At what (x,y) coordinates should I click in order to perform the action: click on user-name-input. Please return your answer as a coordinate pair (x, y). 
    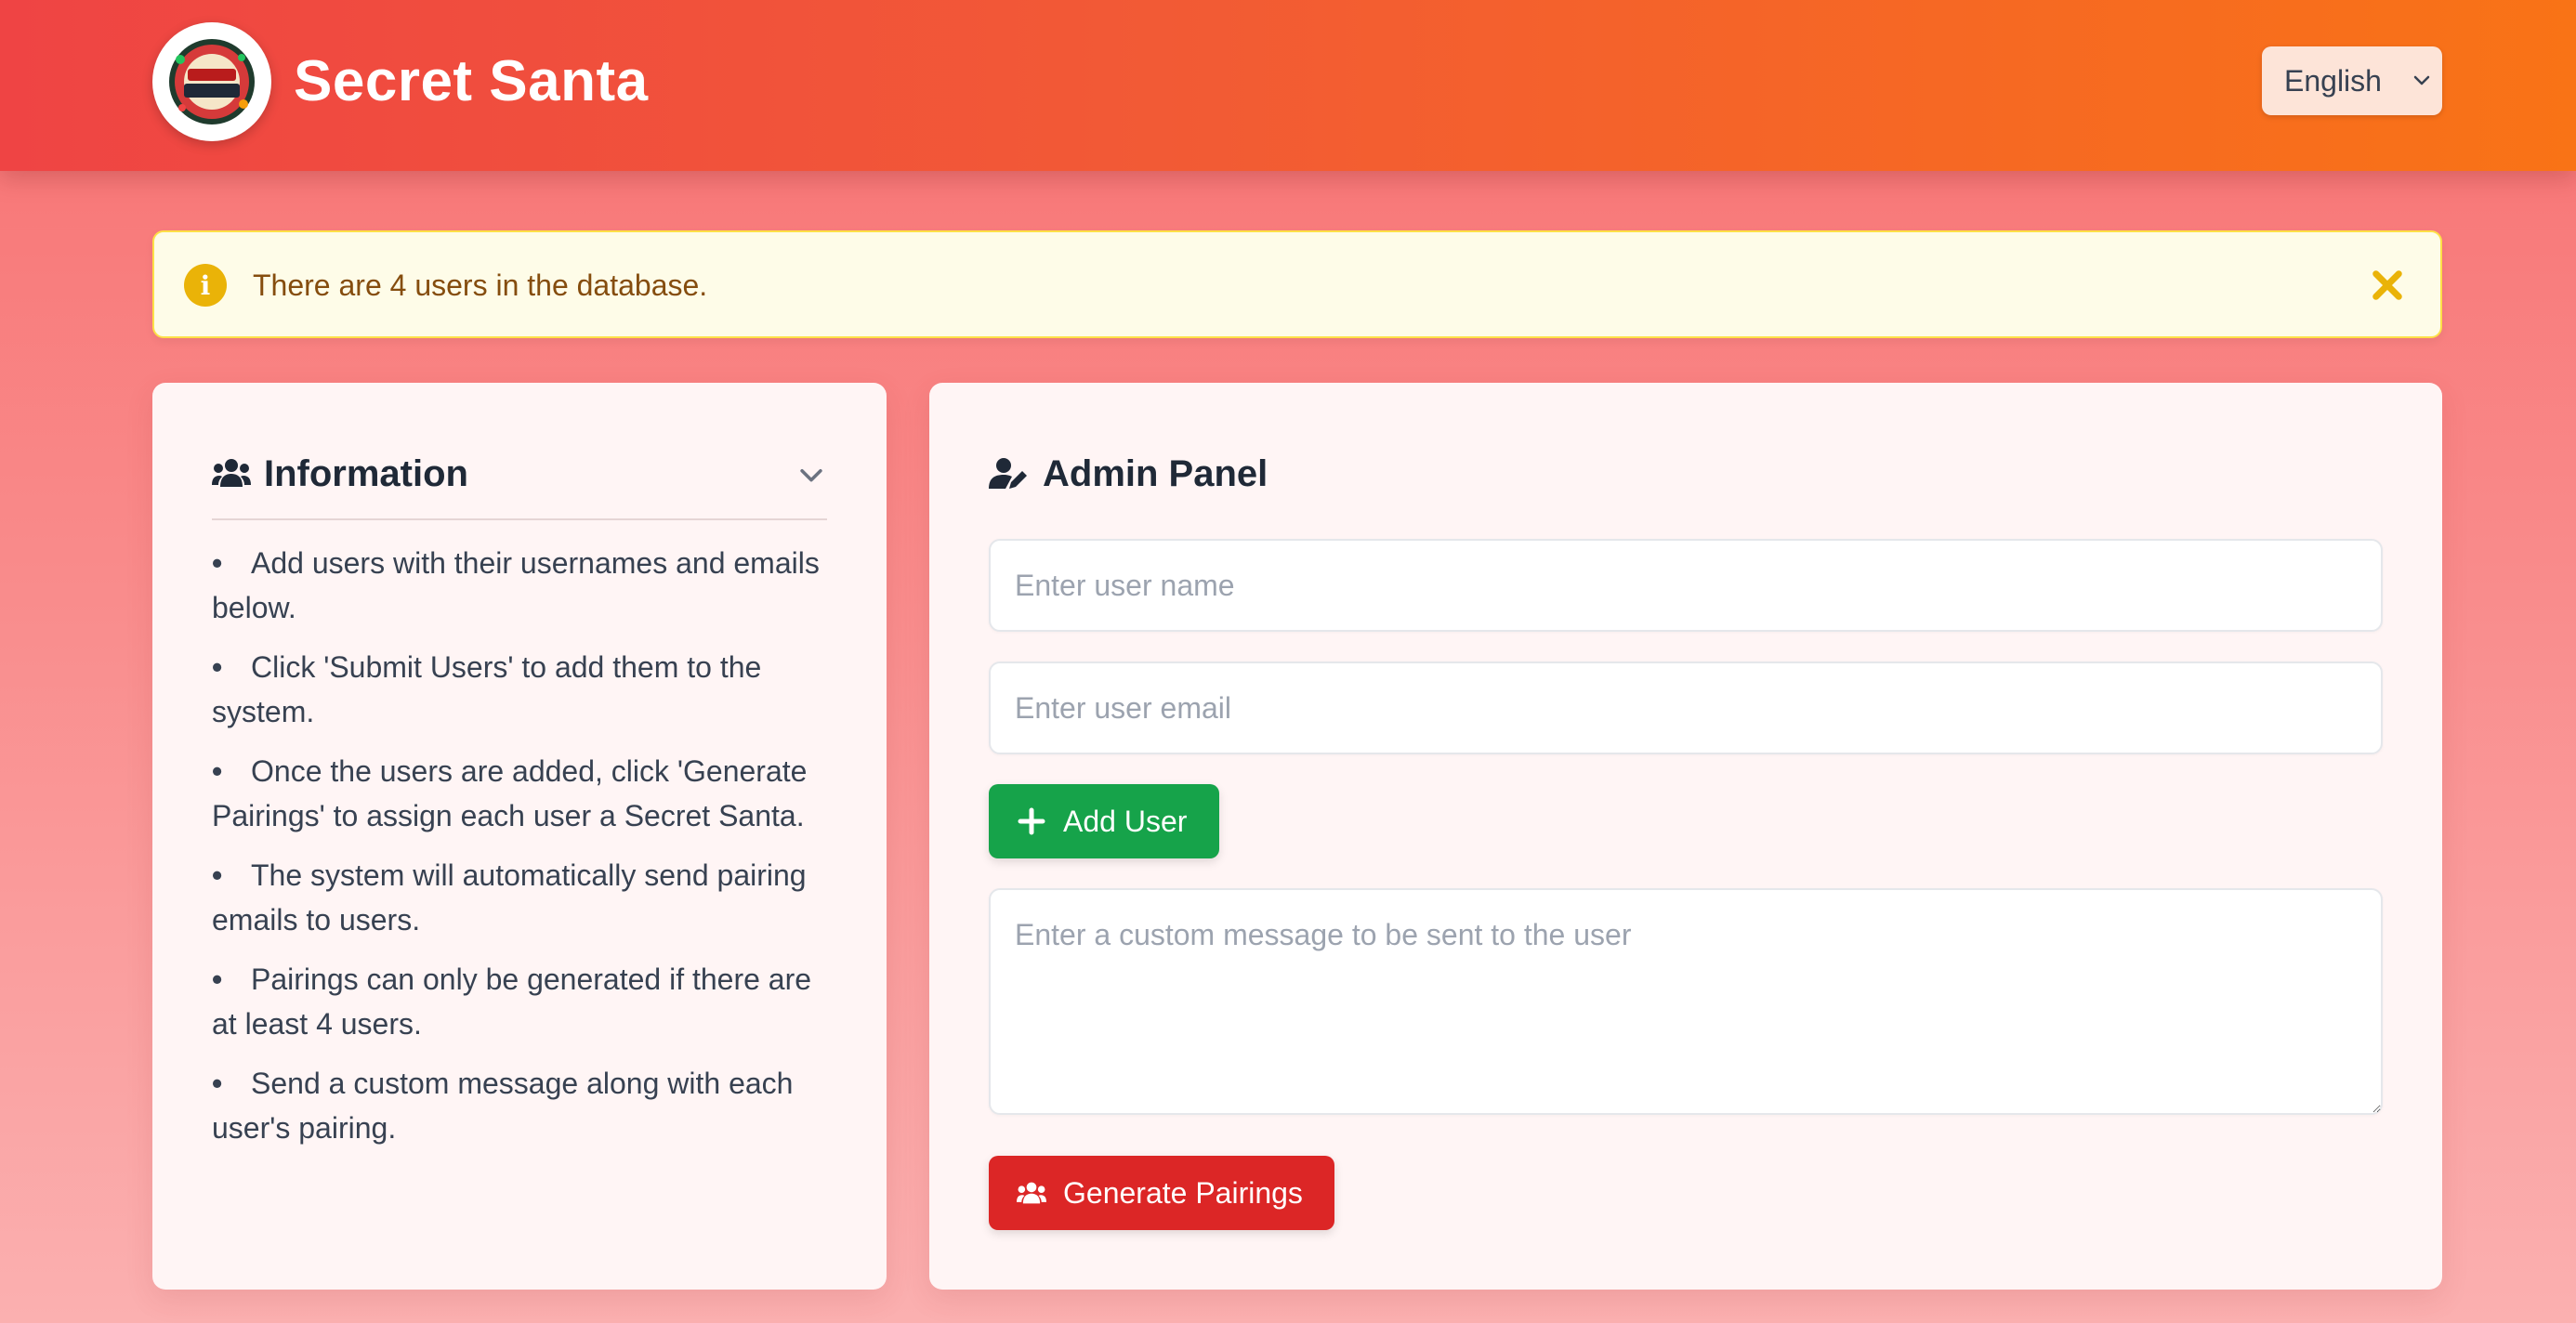
    Looking at the image, I should click on (1686, 585).